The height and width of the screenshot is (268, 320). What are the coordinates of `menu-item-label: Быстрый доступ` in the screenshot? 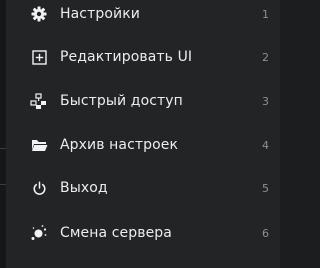 It's located at (121, 101).